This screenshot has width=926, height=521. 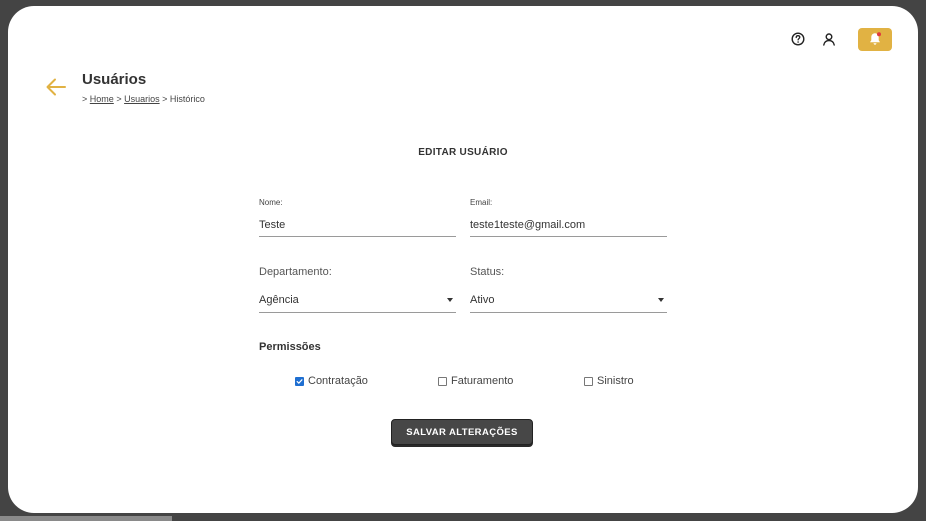 What do you see at coordinates (568, 289) in the screenshot?
I see `status-field-group: Status: Ativo` at bounding box center [568, 289].